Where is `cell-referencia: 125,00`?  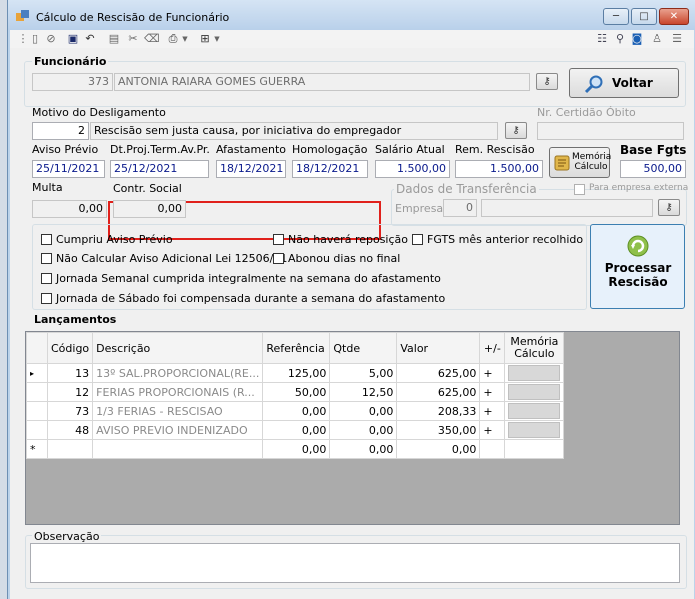 cell-referencia: 125,00 is located at coordinates (296, 373).